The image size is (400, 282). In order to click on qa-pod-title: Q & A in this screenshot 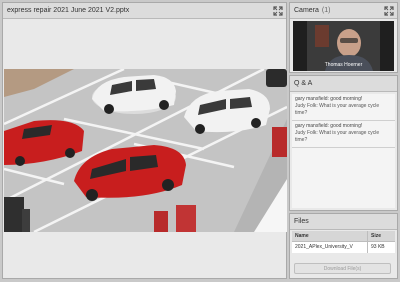, I will do `click(303, 83)`.